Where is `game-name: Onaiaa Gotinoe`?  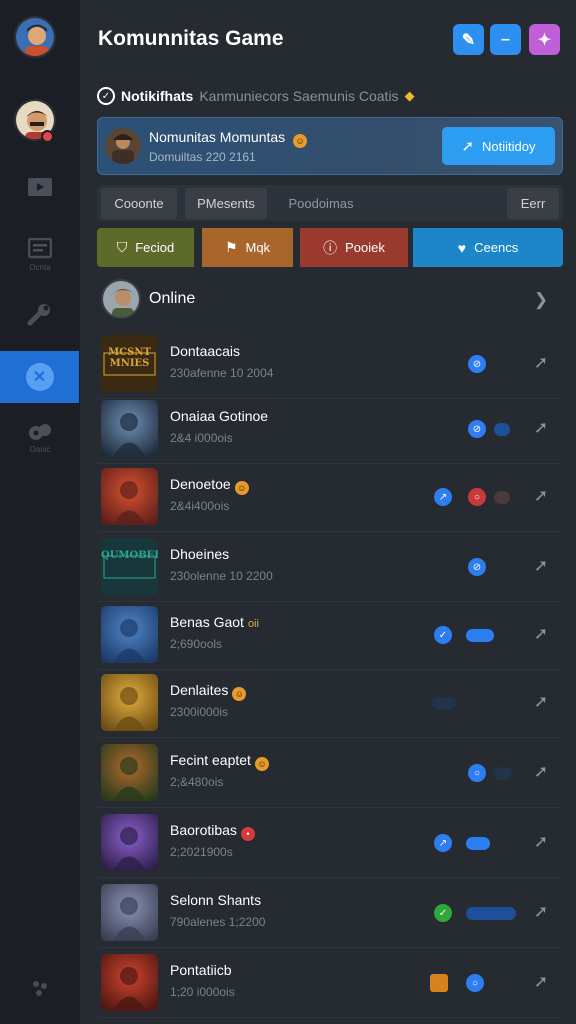
game-name: Onaiaa Gotinoe is located at coordinates (219, 416).